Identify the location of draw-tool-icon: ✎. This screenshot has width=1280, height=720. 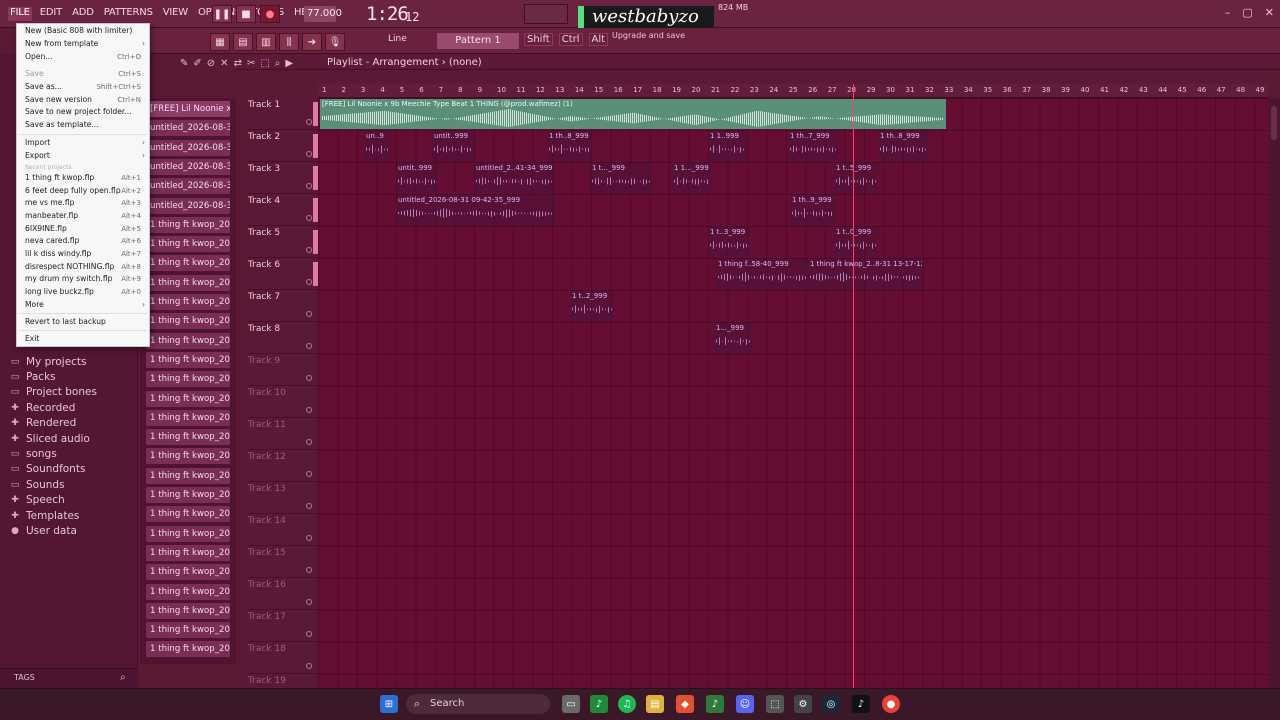
(184, 63).